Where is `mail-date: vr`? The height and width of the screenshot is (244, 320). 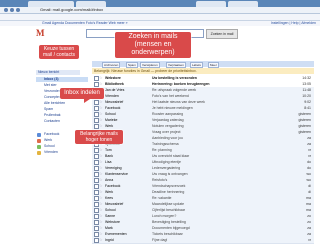
mail-date: vr is located at coordinates (309, 240).